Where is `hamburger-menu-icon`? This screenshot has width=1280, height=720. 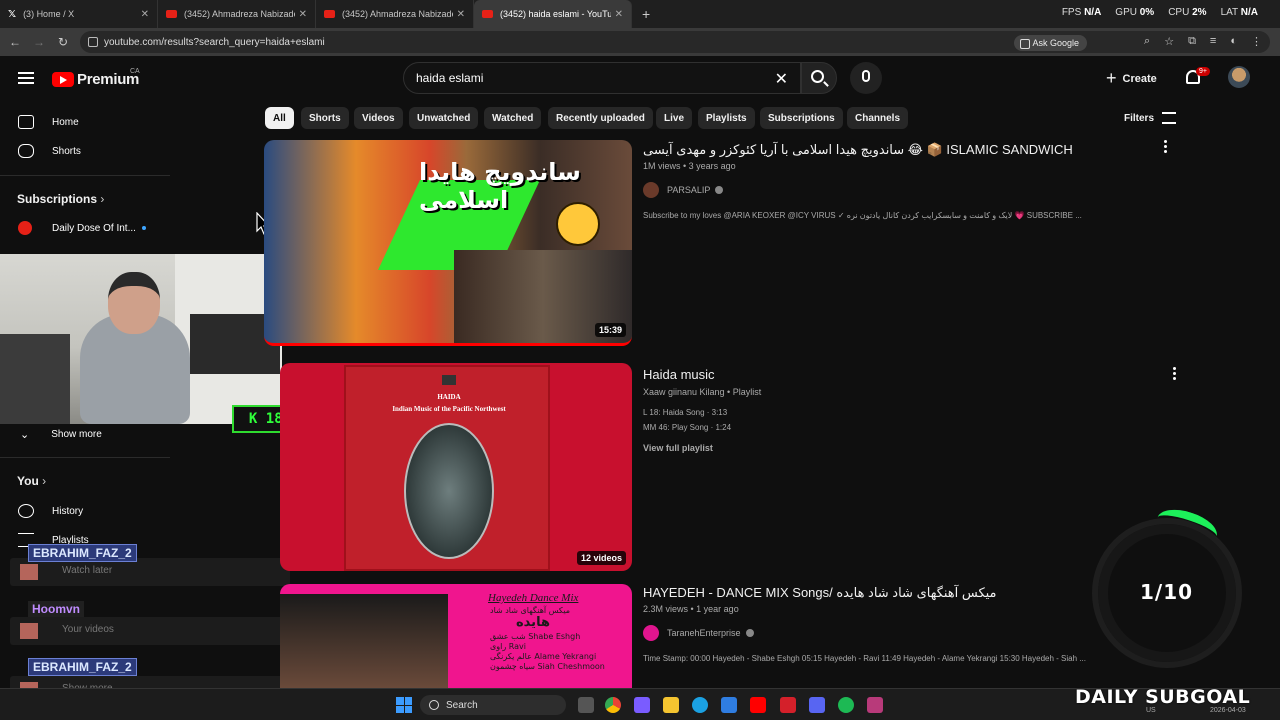
hamburger-menu-icon is located at coordinates (26, 78).